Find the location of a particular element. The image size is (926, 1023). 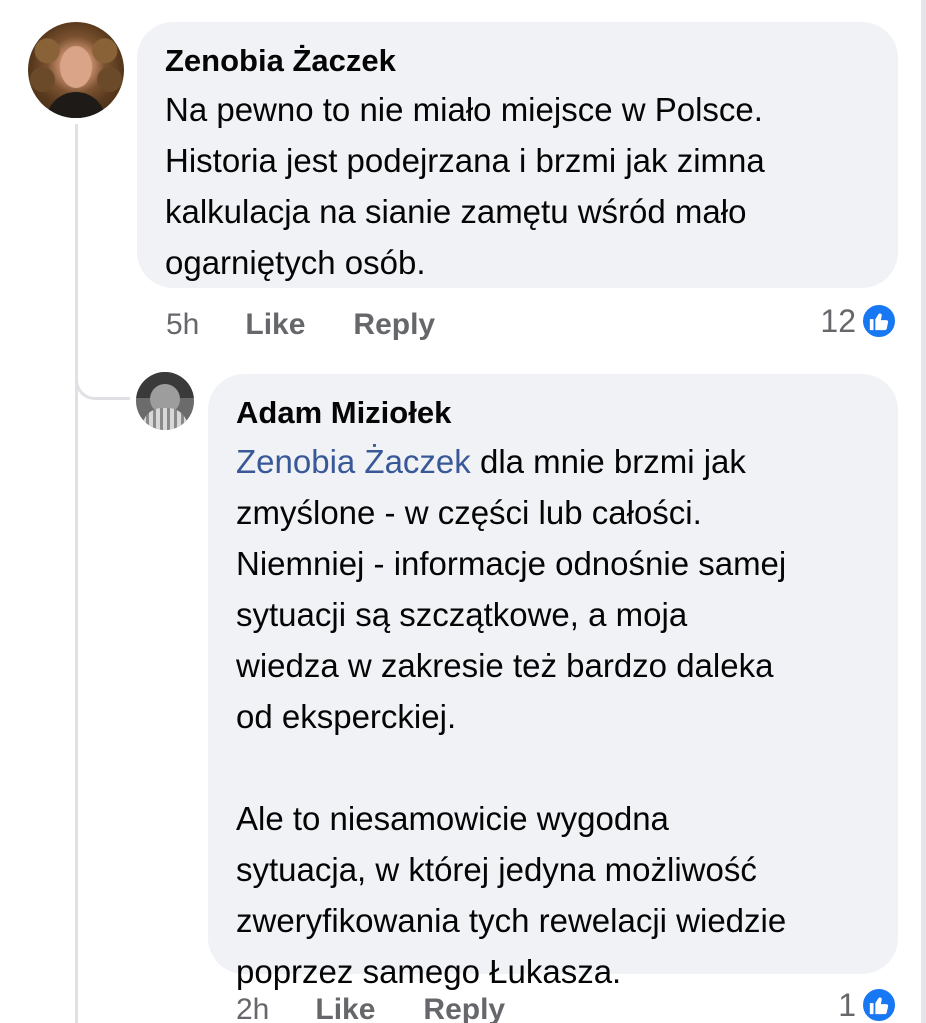

comment-timestamp: 5h is located at coordinates (182, 325).